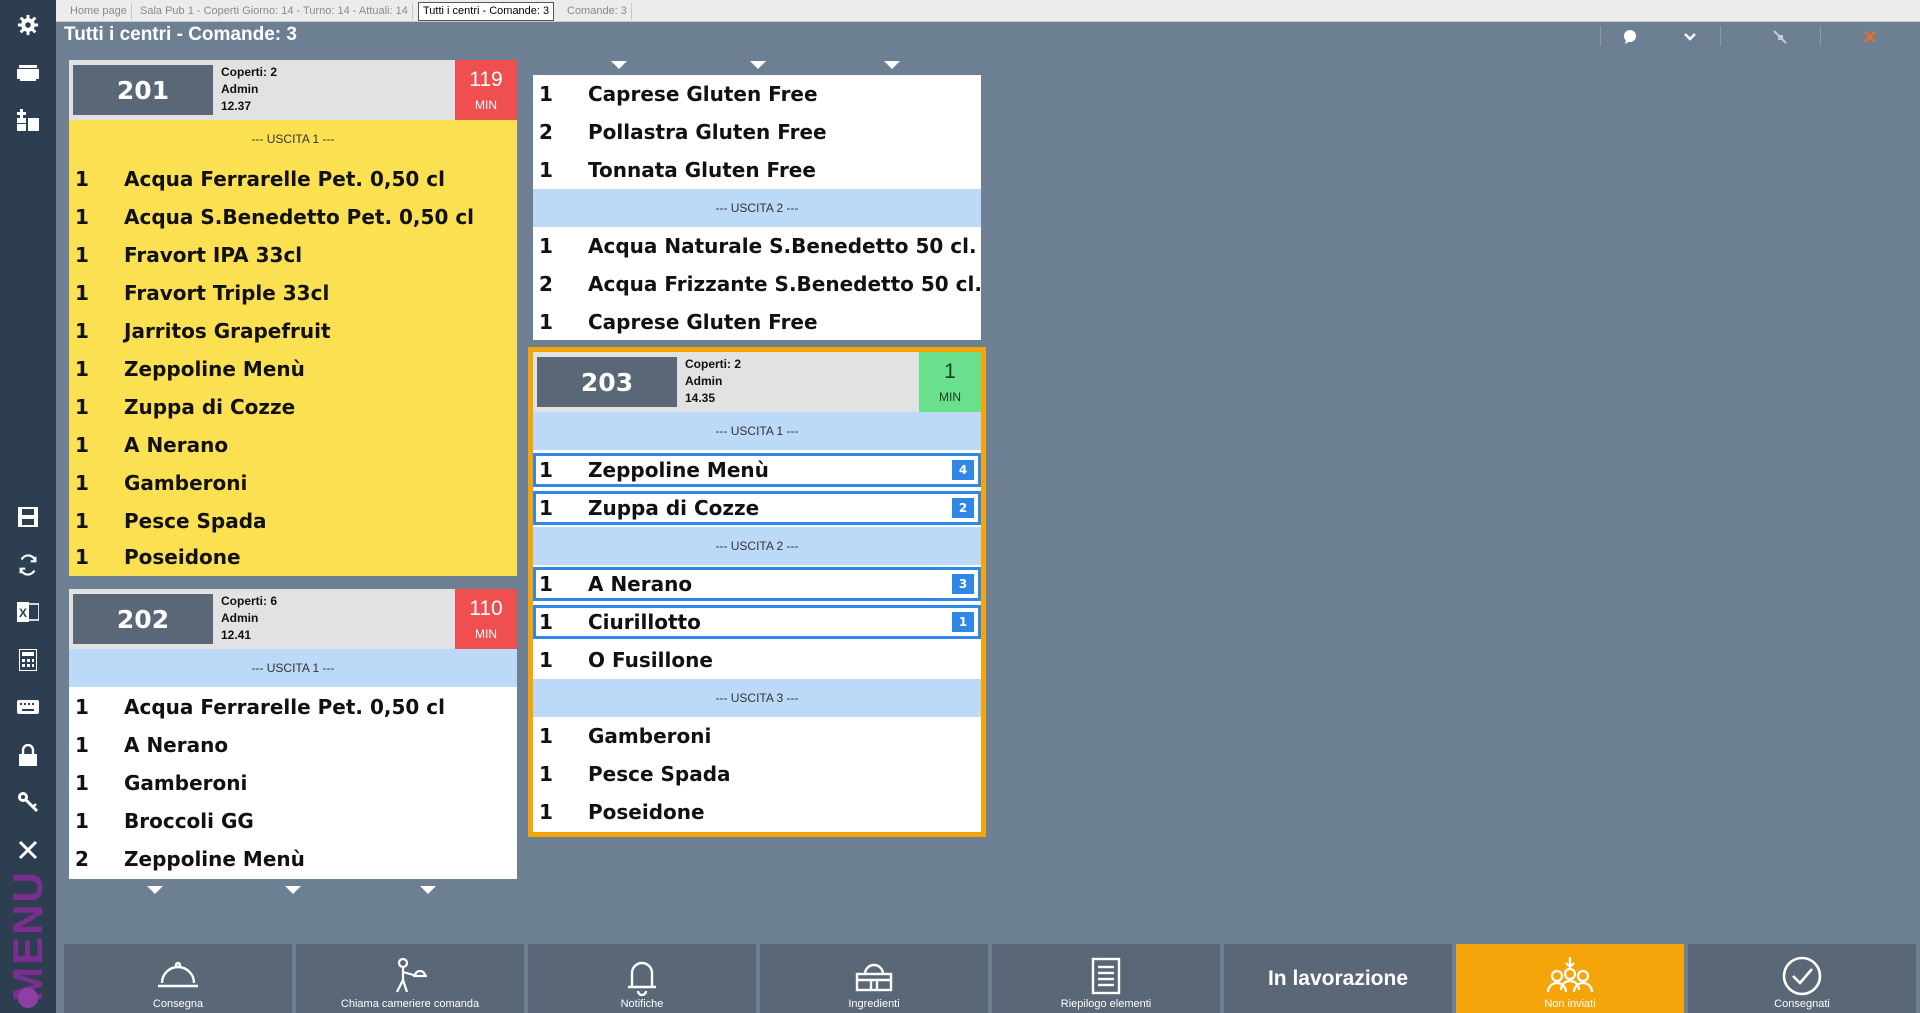 The image size is (1920, 1013). What do you see at coordinates (874, 978) in the screenshot?
I see `ingredienti-button: Ingredienti` at bounding box center [874, 978].